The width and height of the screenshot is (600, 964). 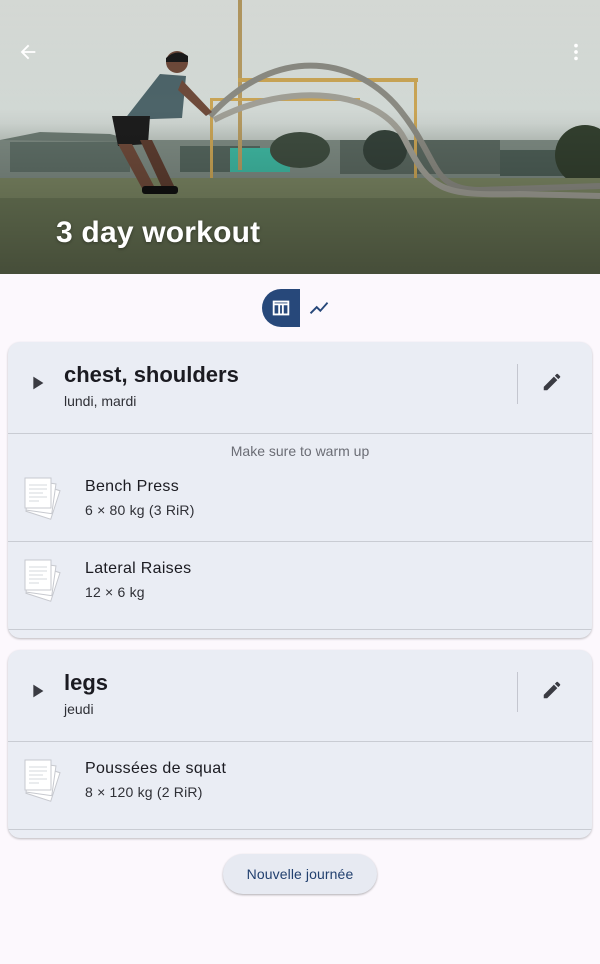 I want to click on table-icon, so click(x=281, y=308).